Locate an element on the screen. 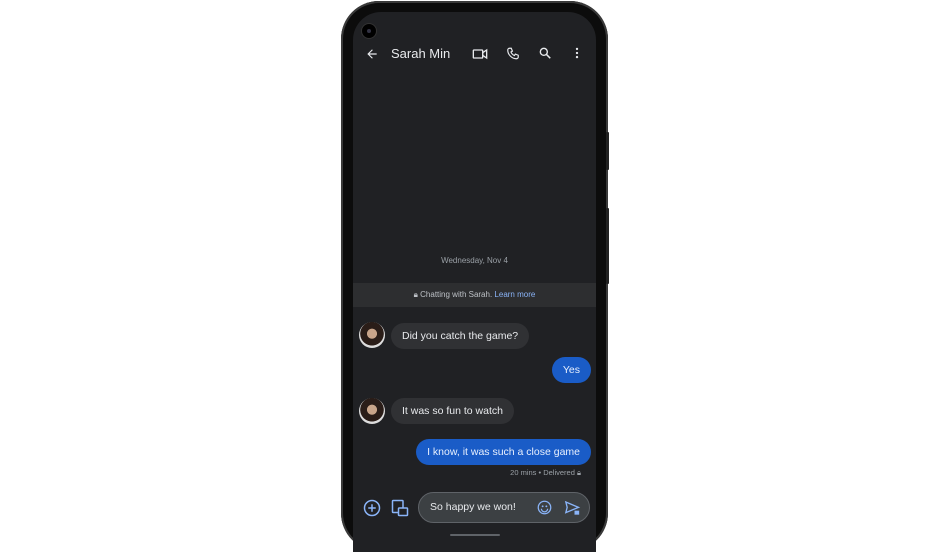  banner-text: Chatting with Sarah. is located at coordinates (456, 294).